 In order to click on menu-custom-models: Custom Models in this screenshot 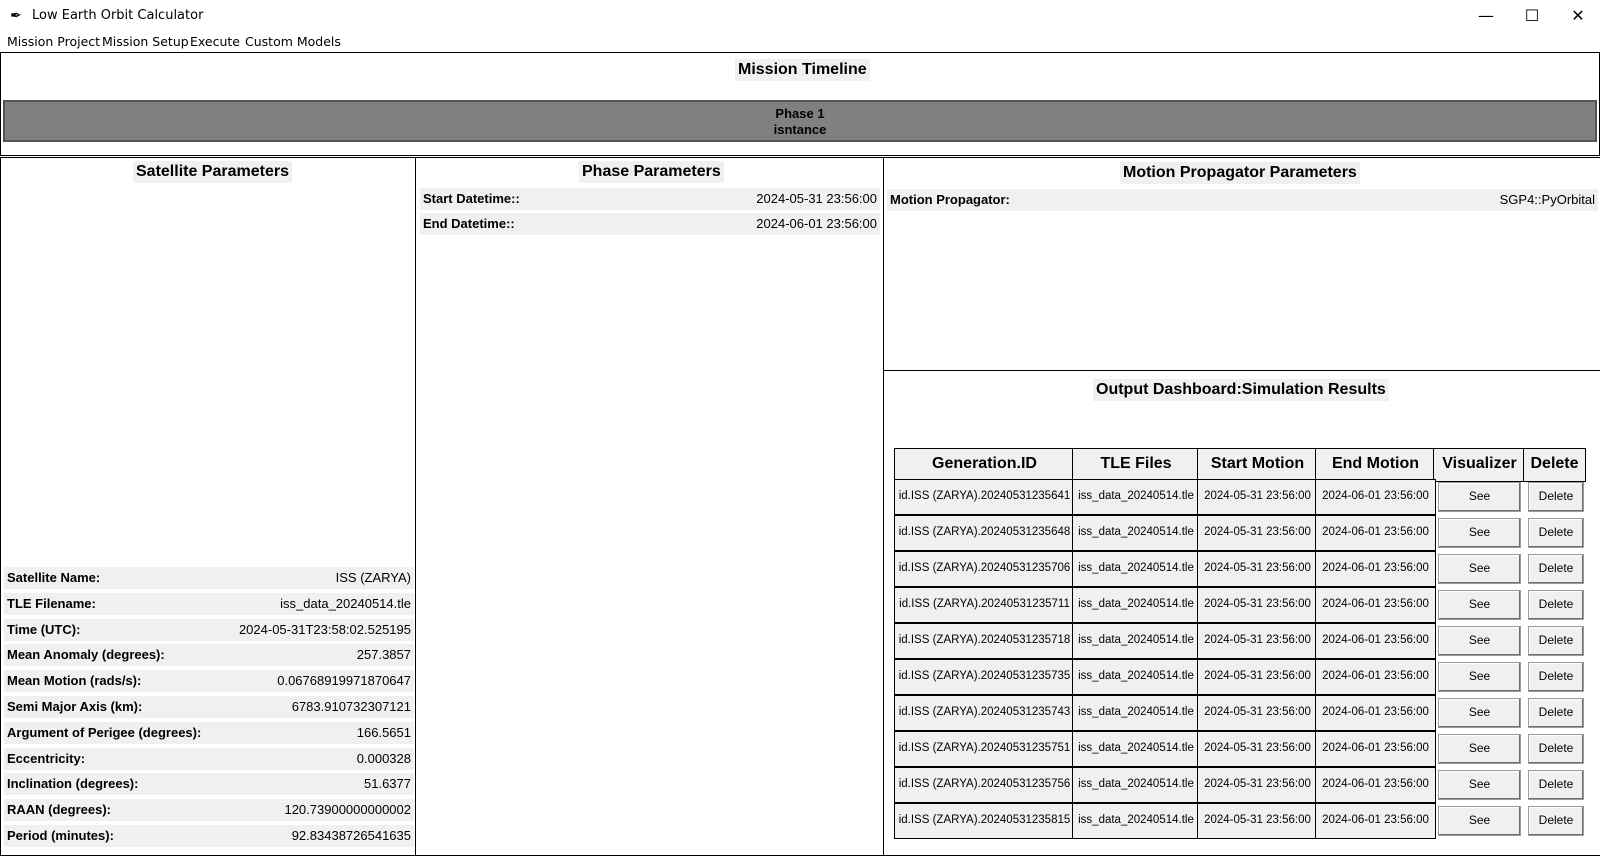, I will do `click(293, 42)`.